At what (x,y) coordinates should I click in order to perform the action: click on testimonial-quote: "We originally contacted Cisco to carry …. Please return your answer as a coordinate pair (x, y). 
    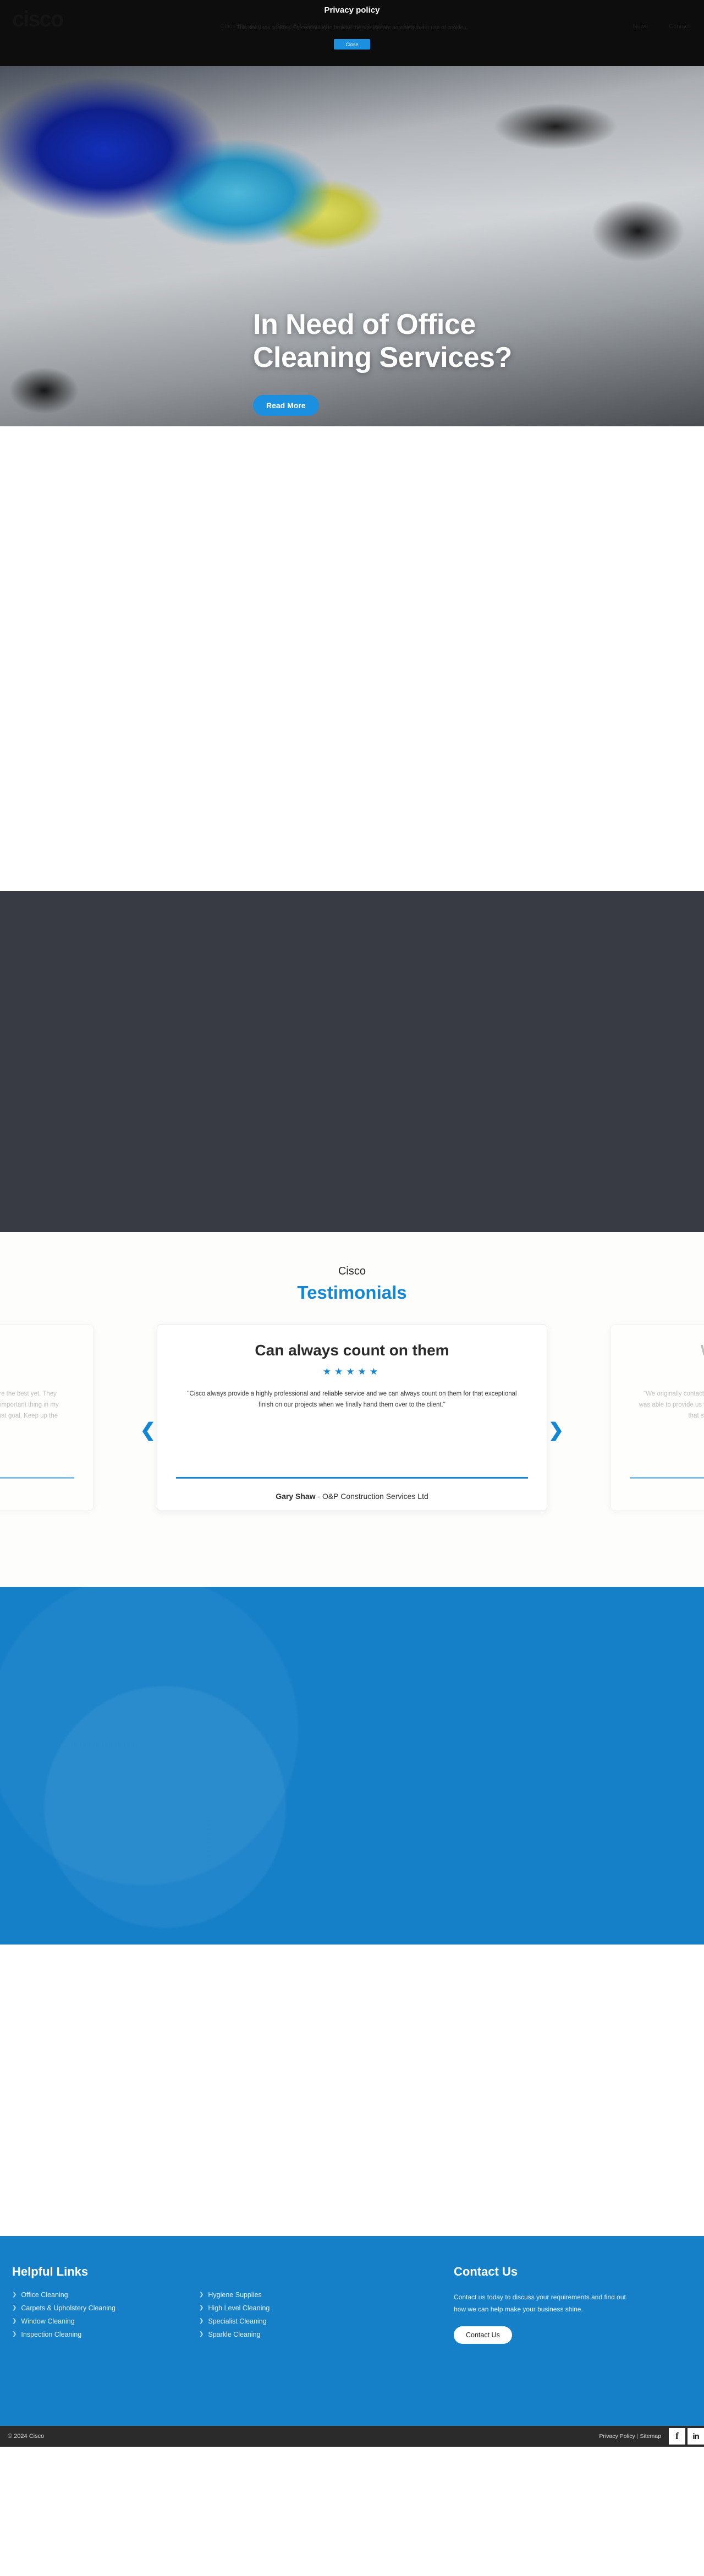
    Looking at the image, I should click on (671, 1405).